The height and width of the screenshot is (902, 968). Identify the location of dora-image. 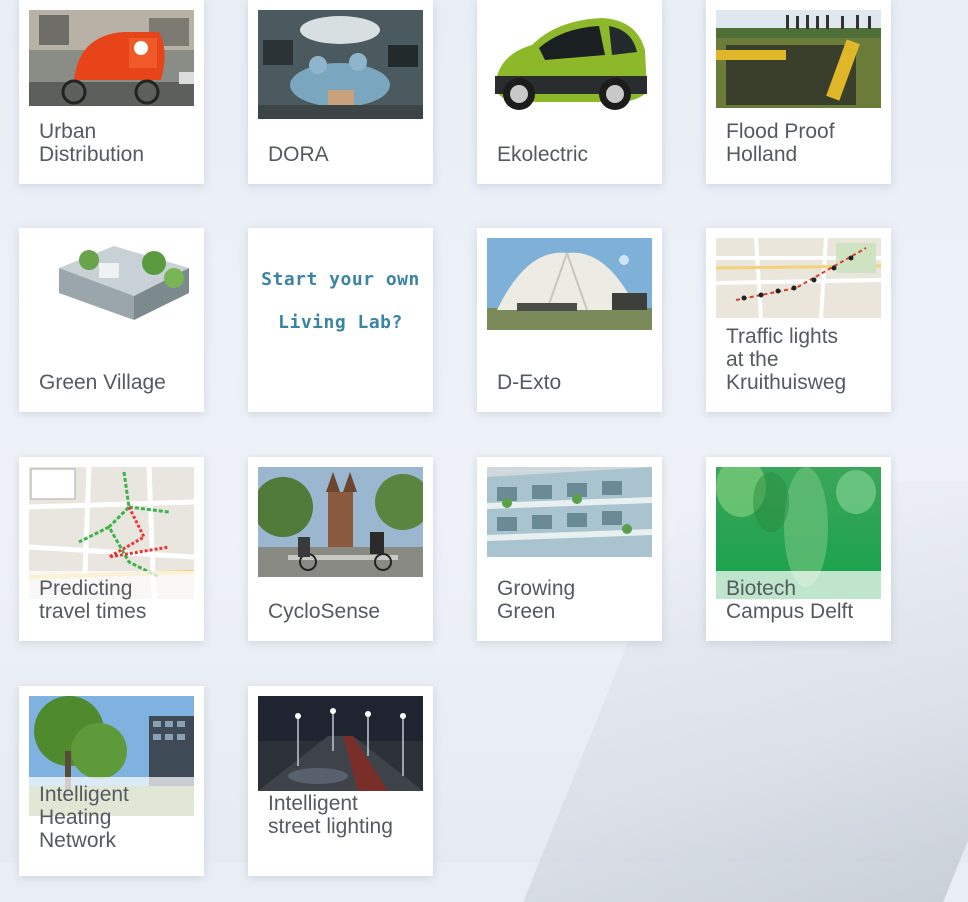
(340, 64).